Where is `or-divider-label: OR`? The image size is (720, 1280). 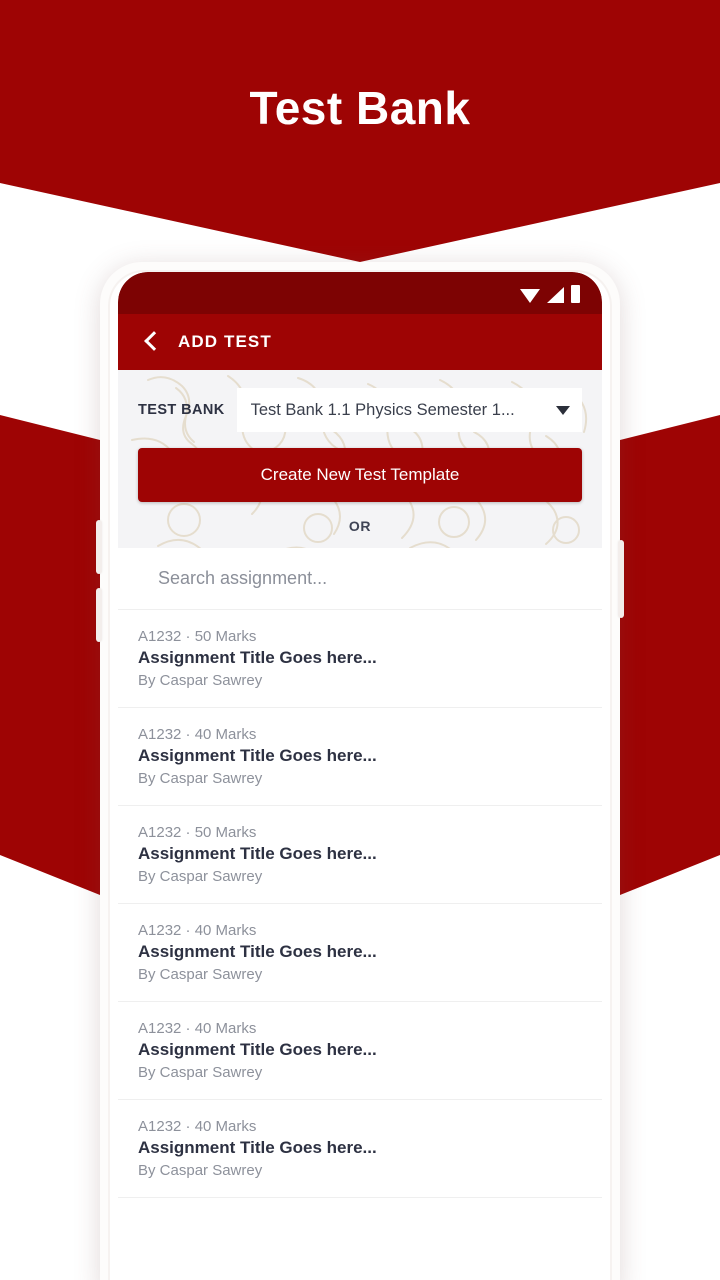 or-divider-label: OR is located at coordinates (360, 526).